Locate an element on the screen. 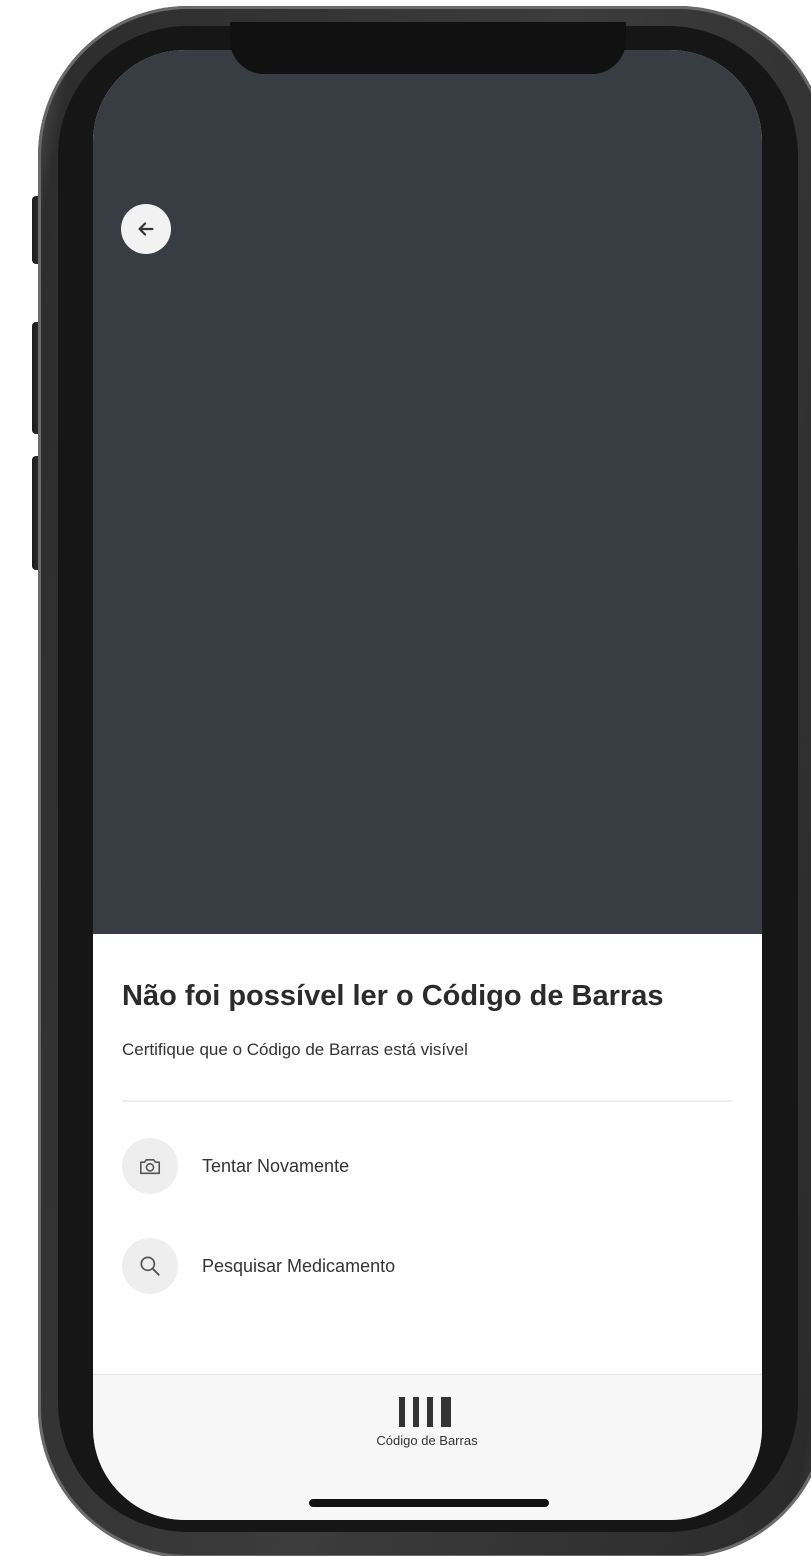  tab-barcode-label: Código de Barras is located at coordinates (427, 1440).